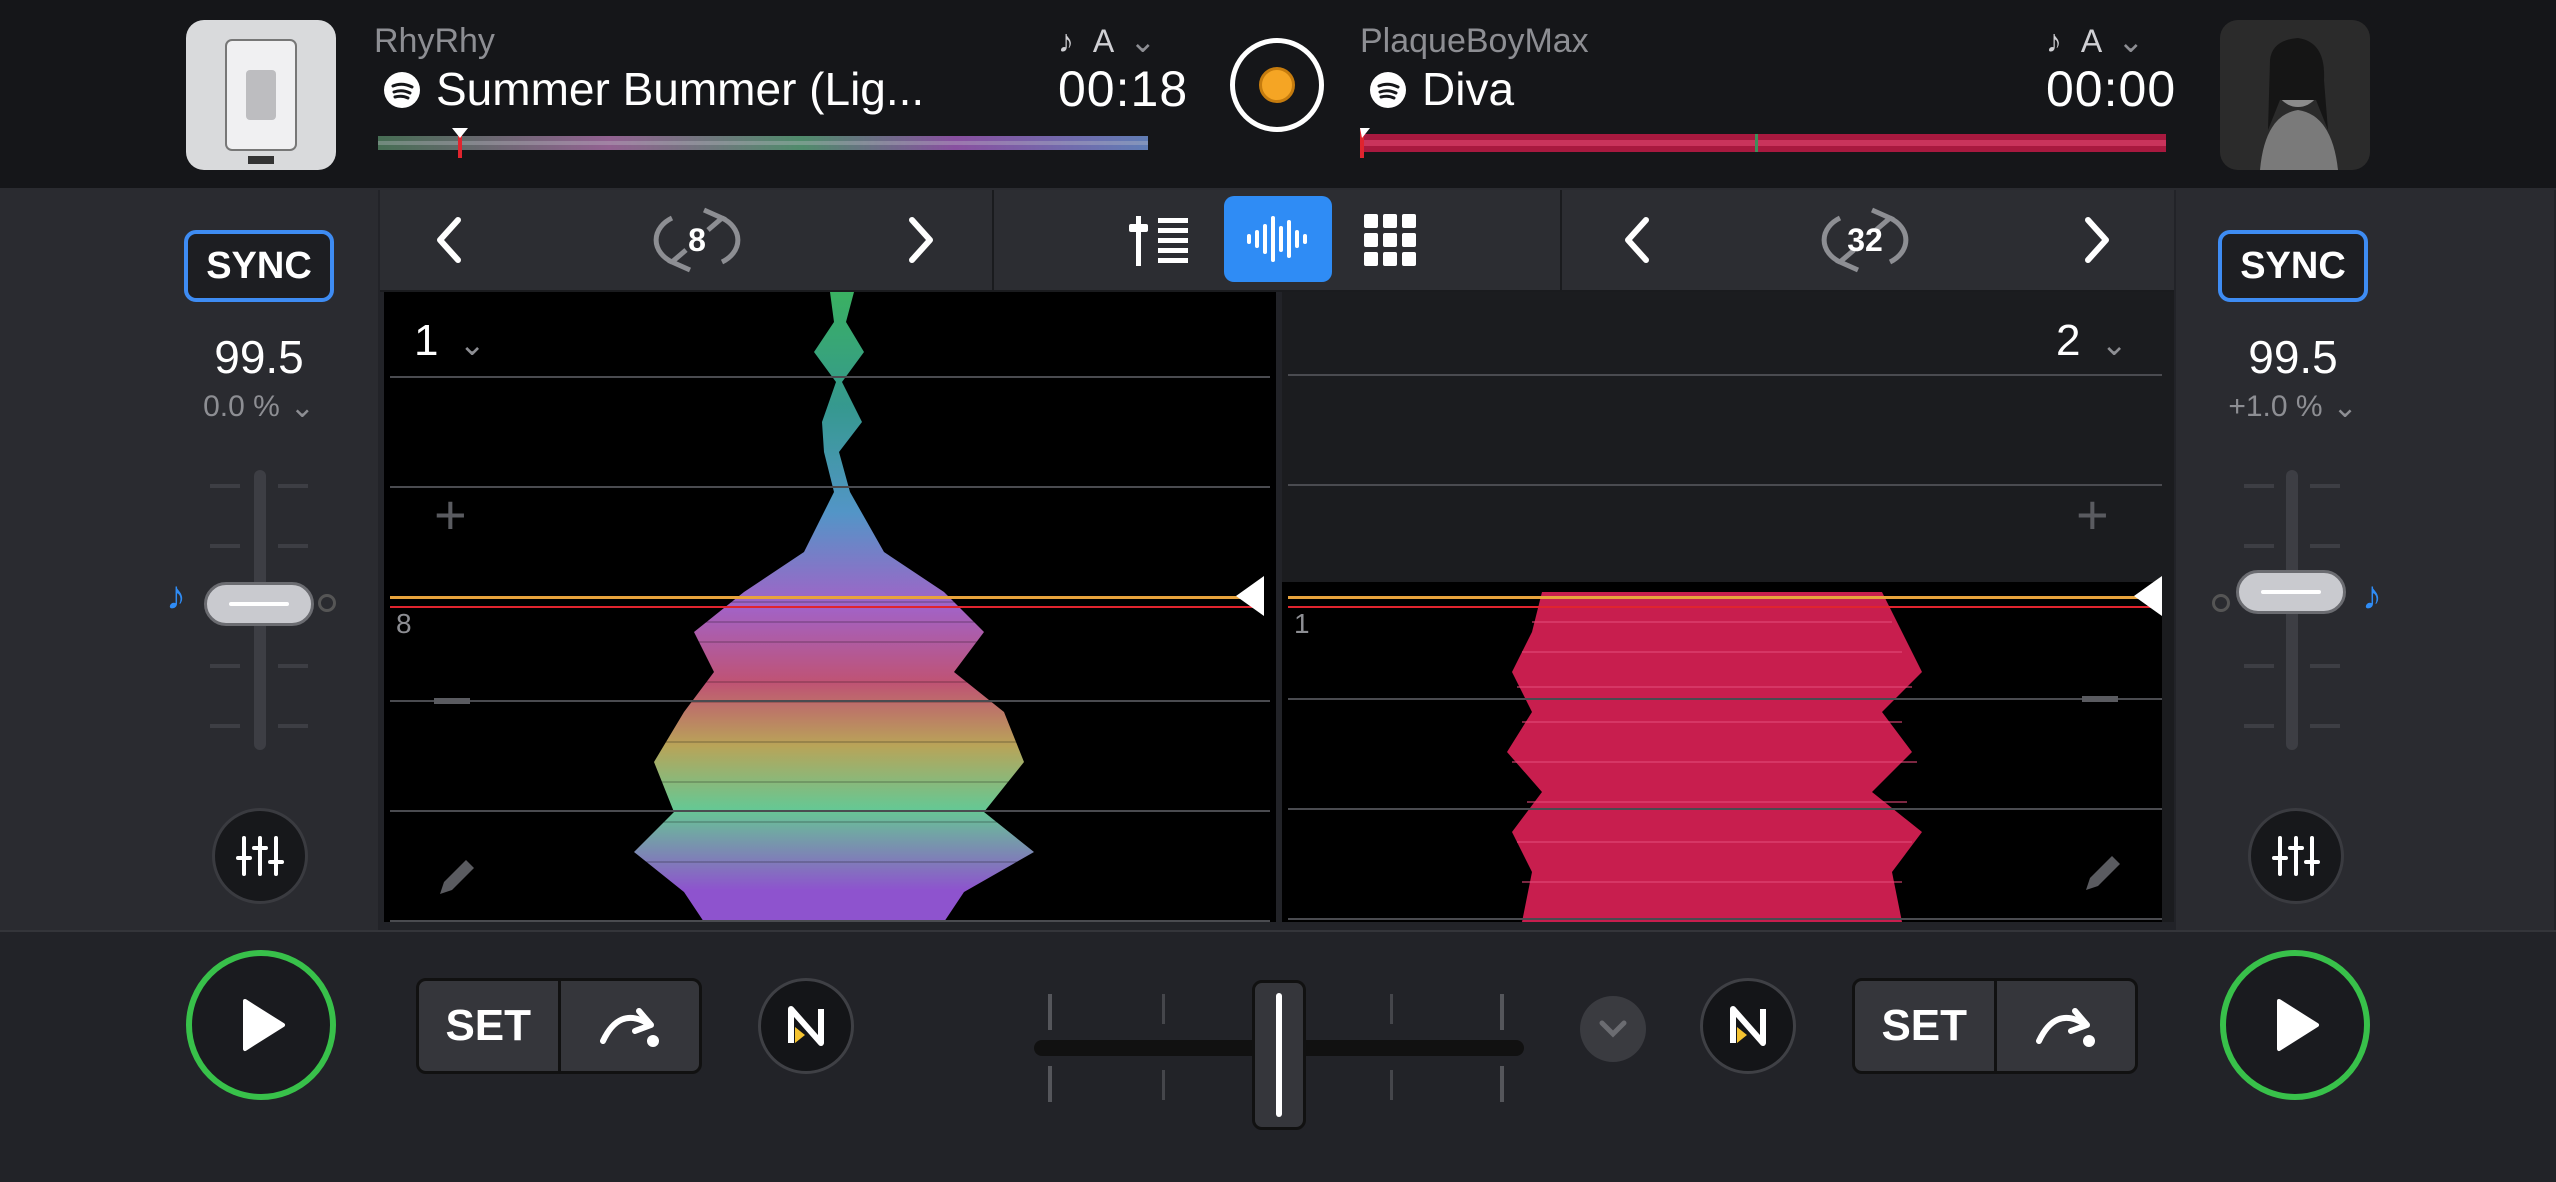 The height and width of the screenshot is (1182, 2556). I want to click on deck1-cue-jump-button, so click(630, 1026).